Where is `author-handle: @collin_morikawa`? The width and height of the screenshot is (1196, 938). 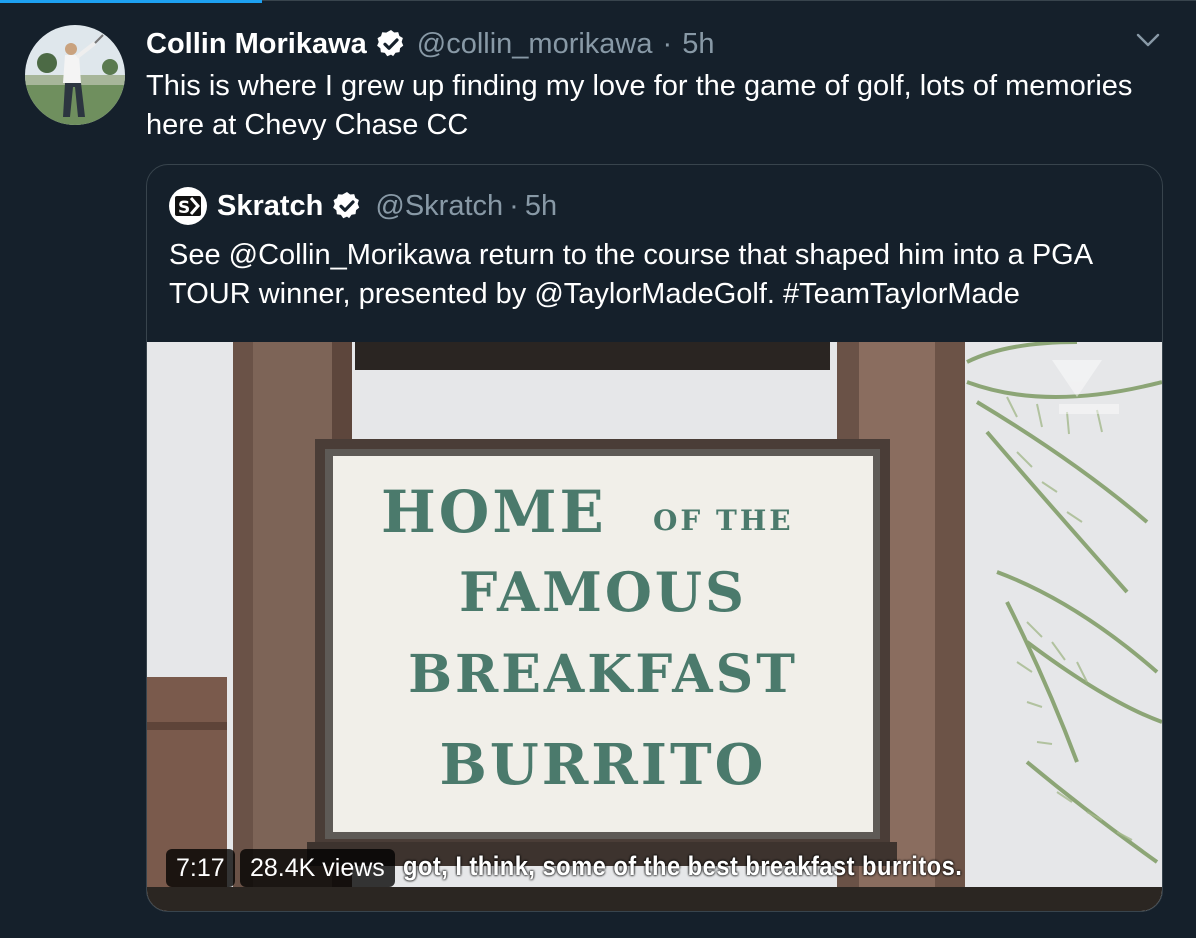 author-handle: @collin_morikawa is located at coordinates (535, 44).